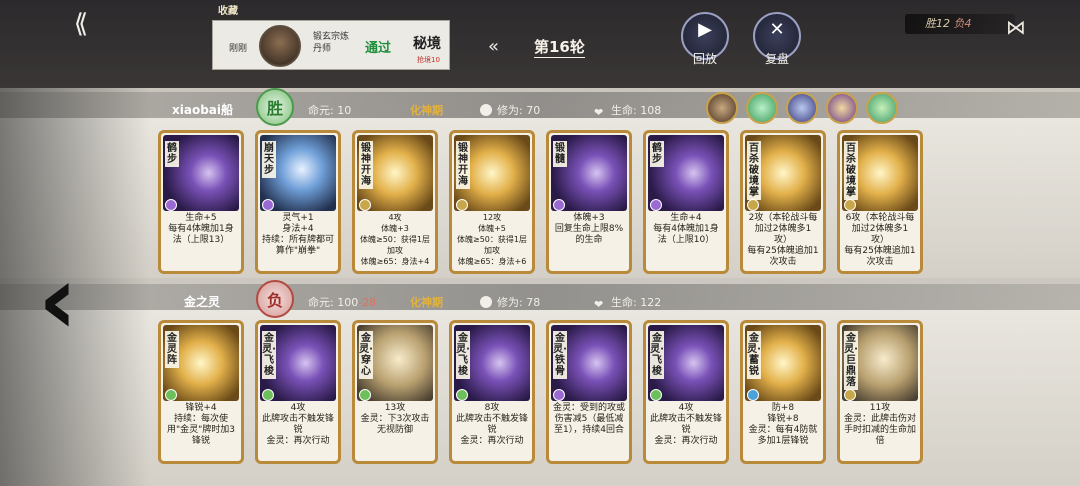 This screenshot has width=1080, height=486. What do you see at coordinates (172, 349) in the screenshot?
I see `card-title: 金灵阵` at bounding box center [172, 349].